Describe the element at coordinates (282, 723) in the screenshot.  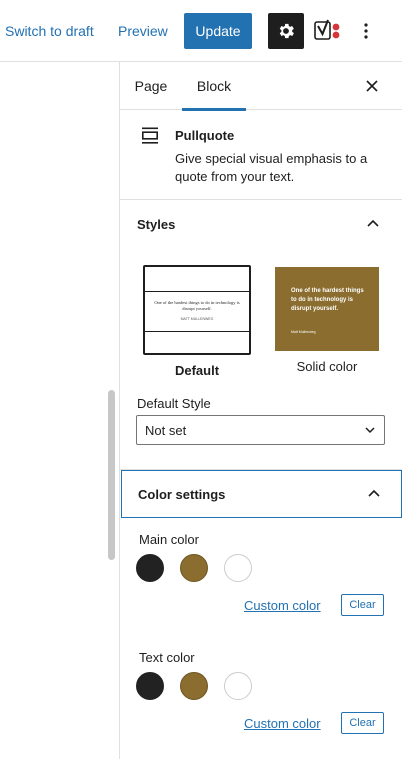
I see `text-custom-color-button: Custom color` at that location.